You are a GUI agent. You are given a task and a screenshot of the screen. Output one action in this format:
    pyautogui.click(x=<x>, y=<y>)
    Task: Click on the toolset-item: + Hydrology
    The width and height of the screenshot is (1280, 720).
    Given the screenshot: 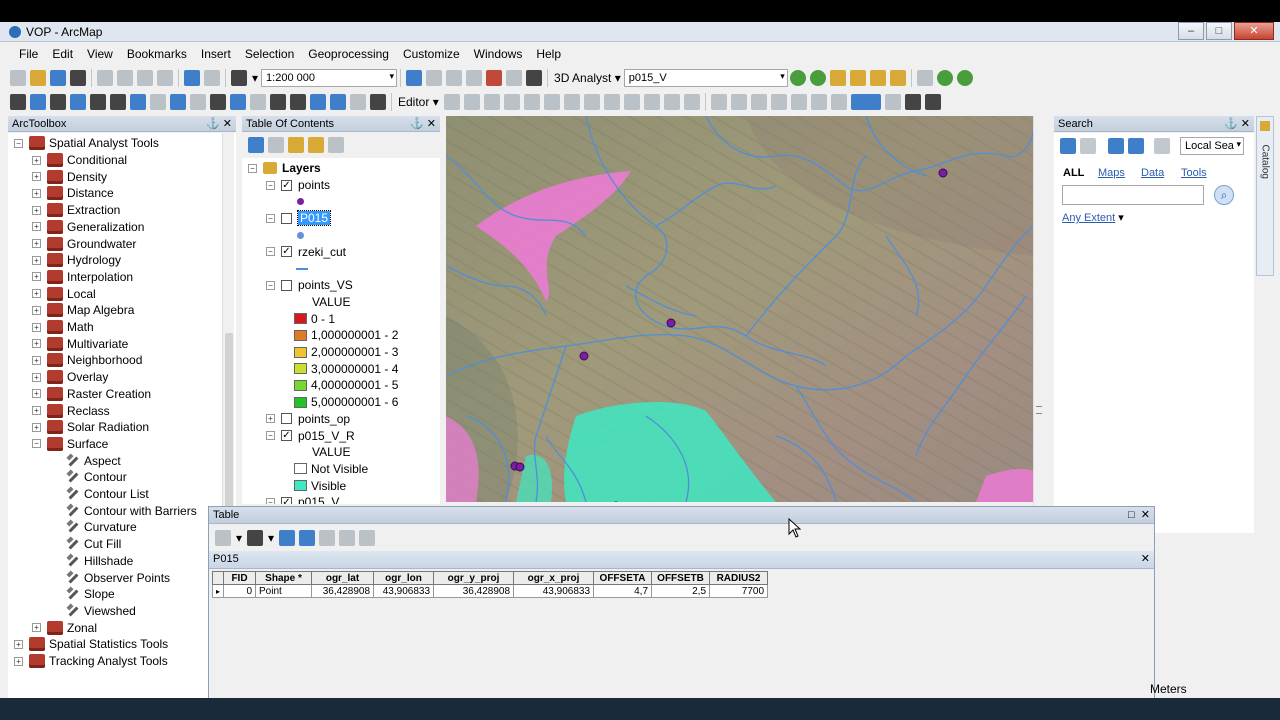 What is the action you would take?
    pyautogui.click(x=76, y=260)
    